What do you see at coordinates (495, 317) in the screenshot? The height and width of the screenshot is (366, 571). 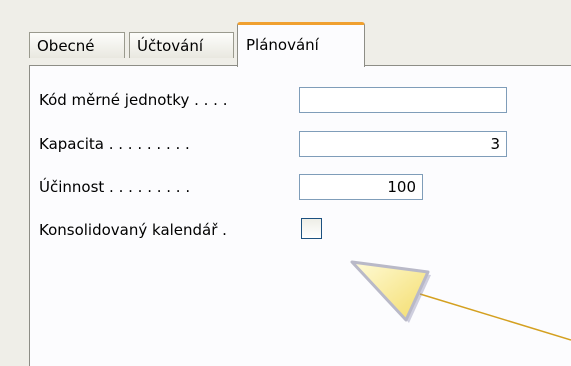 I see `leader-line` at bounding box center [495, 317].